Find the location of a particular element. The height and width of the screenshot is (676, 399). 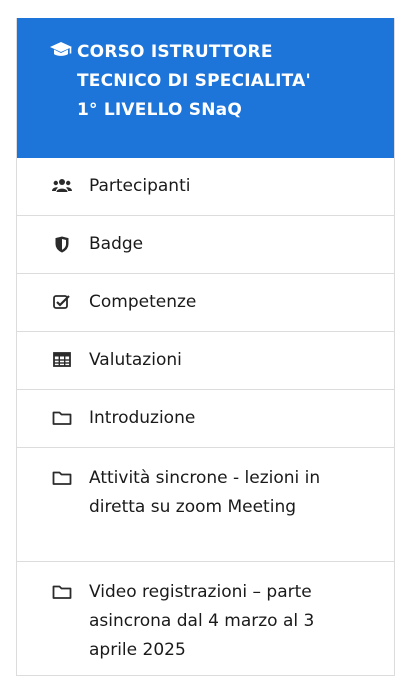

nav-item-label: Partecipanti is located at coordinates (140, 186).